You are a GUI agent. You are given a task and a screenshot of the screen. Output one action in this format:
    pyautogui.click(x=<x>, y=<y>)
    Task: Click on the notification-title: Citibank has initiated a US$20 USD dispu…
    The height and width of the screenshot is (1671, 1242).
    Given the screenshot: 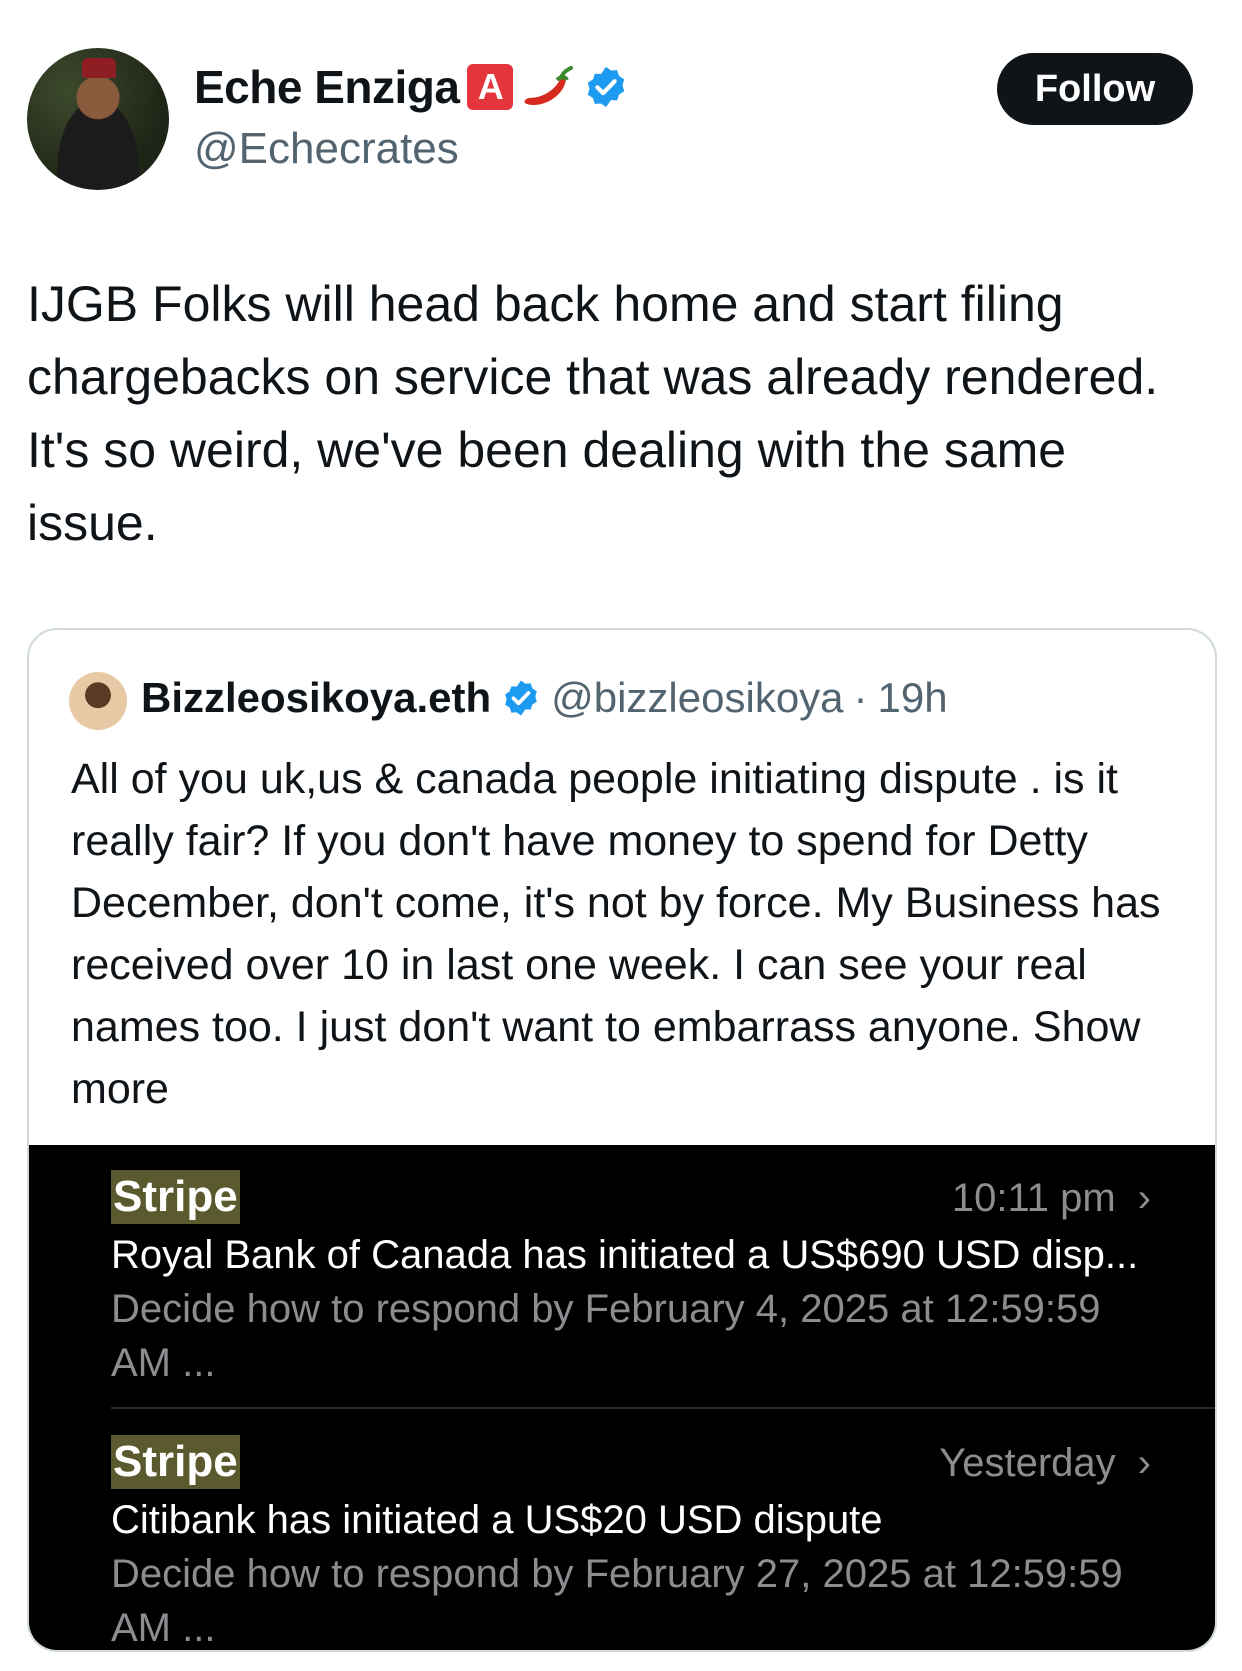 What is the action you would take?
    pyautogui.click(x=497, y=1520)
    